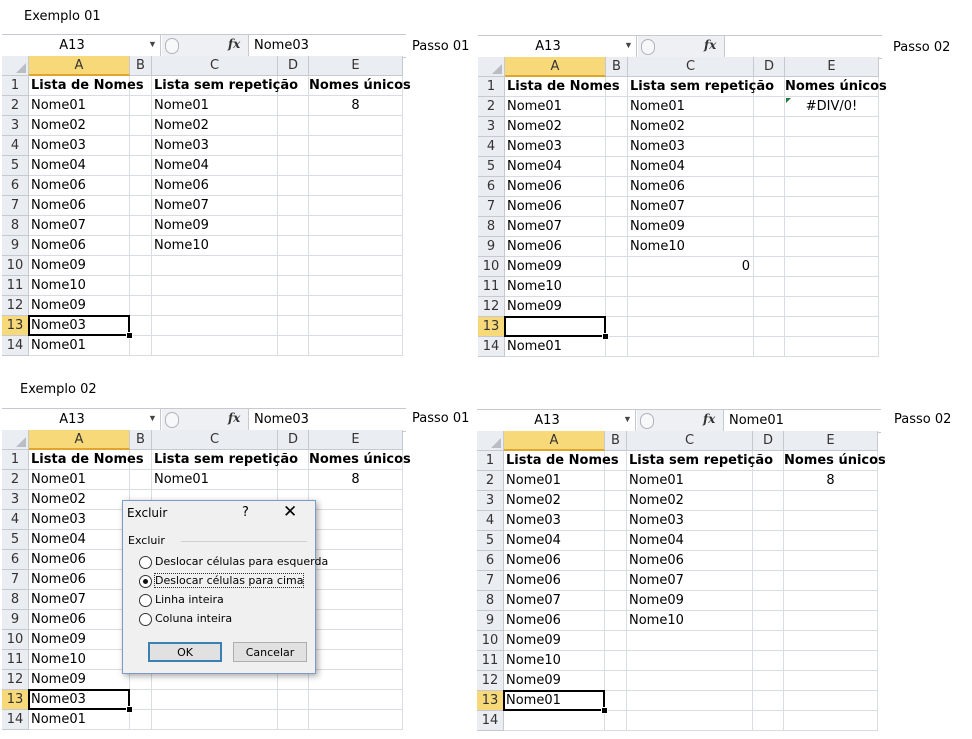  Describe the element at coordinates (691, 67) in the screenshot. I see `column-header-c: C` at that location.